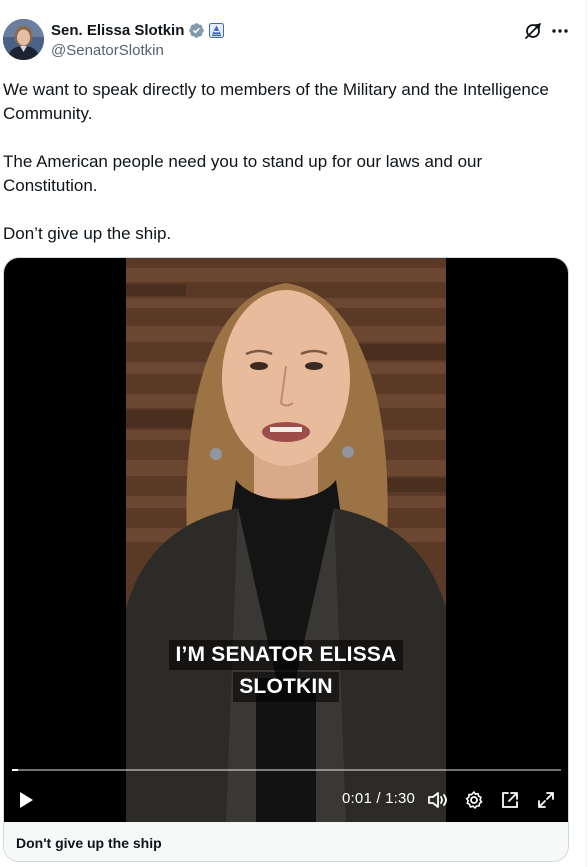 The image size is (588, 867). I want to click on picture-in-picture-button, so click(510, 800).